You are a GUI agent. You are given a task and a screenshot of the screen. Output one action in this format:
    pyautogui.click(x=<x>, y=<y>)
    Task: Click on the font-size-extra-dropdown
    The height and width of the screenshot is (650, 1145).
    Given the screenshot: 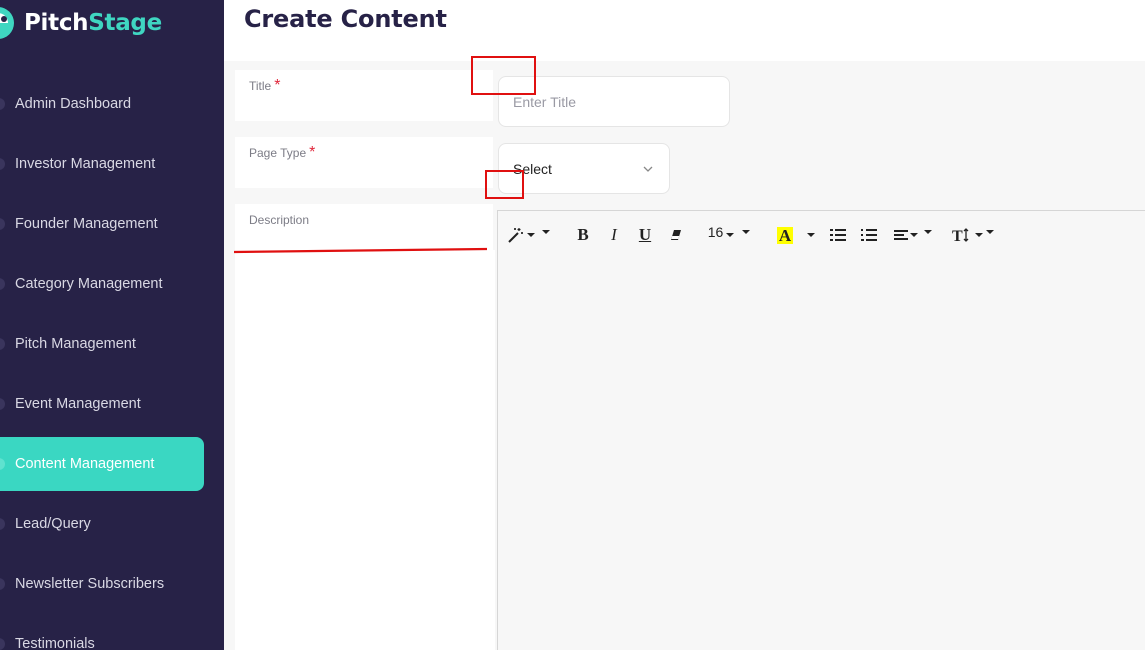 What is the action you would take?
    pyautogui.click(x=746, y=235)
    